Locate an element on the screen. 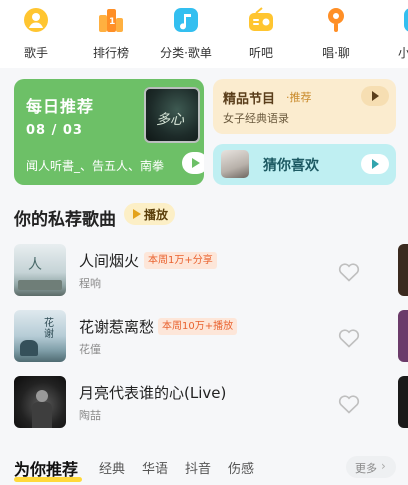 The width and height of the screenshot is (408, 485). song-artist: 陶喆 is located at coordinates (90, 415).